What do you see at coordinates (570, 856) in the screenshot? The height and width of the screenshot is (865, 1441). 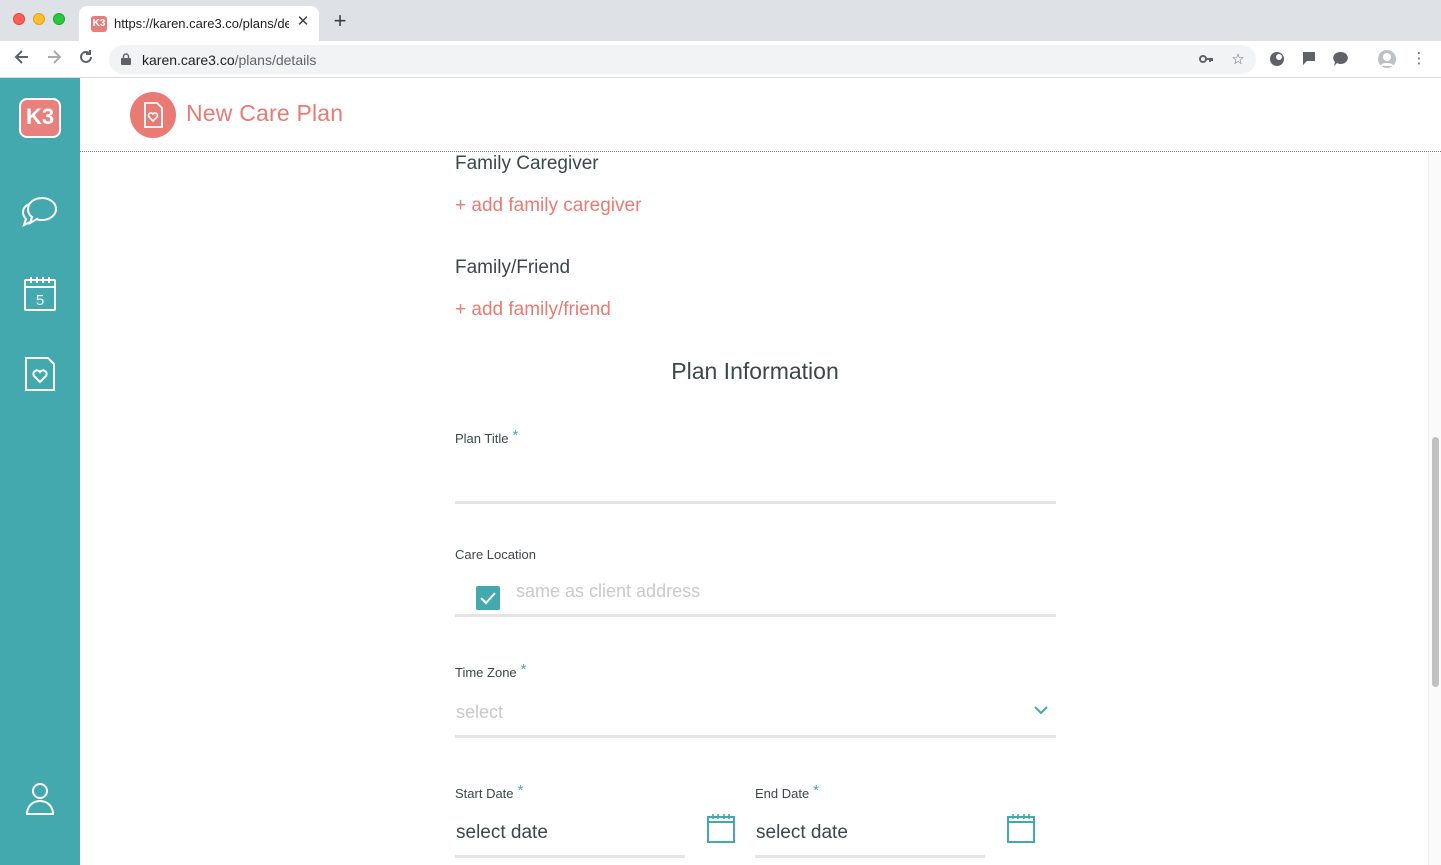 I see `start-date-underline` at bounding box center [570, 856].